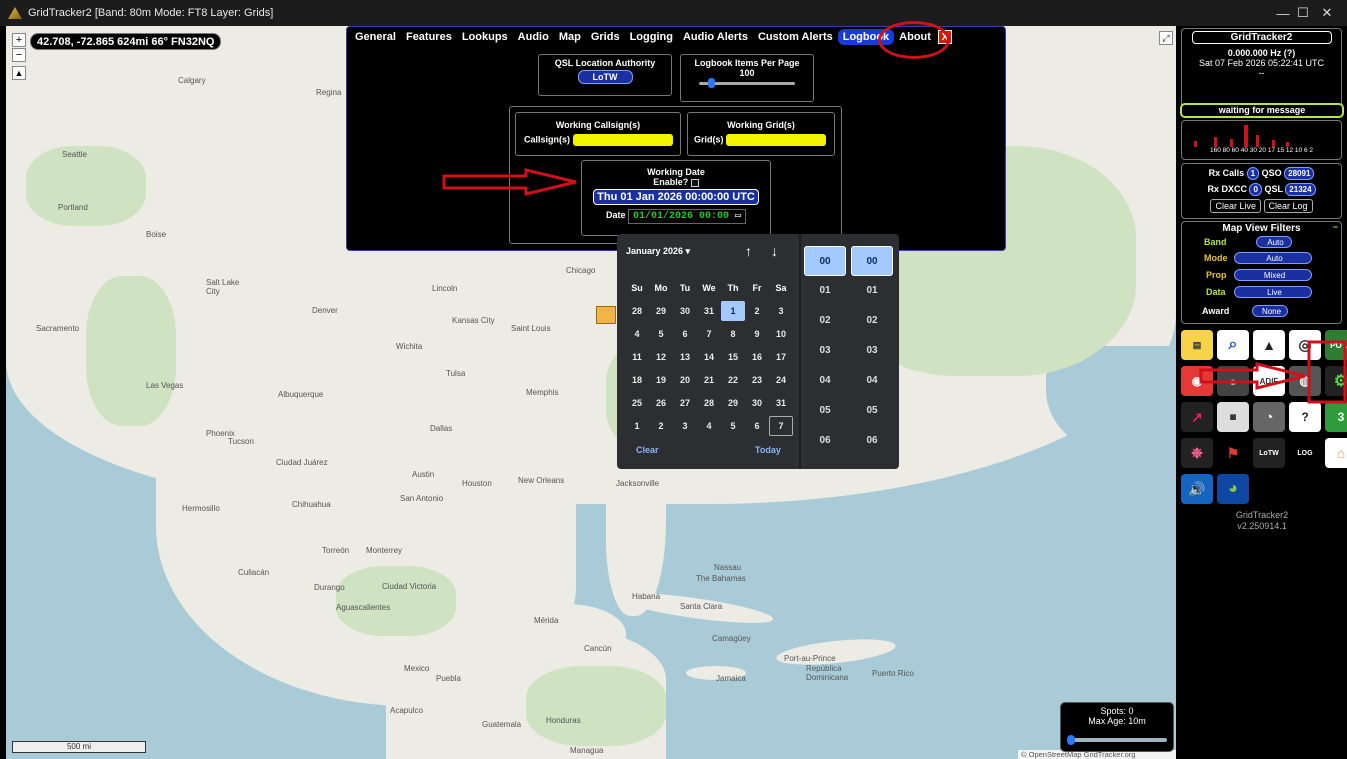 The height and width of the screenshot is (759, 1347). I want to click on hour-option: 05, so click(825, 411).